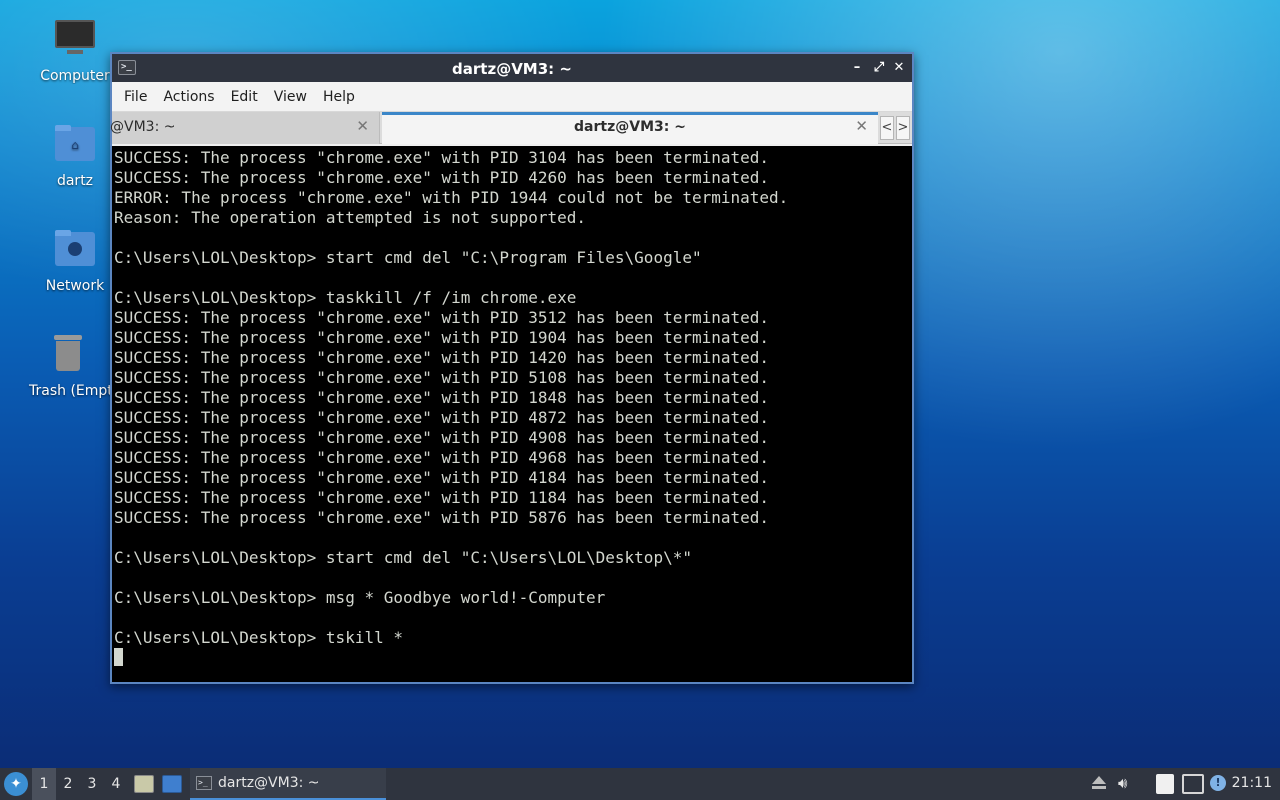  I want to click on tab-active: dartz@VM3: ~ ✕, so click(630, 128).